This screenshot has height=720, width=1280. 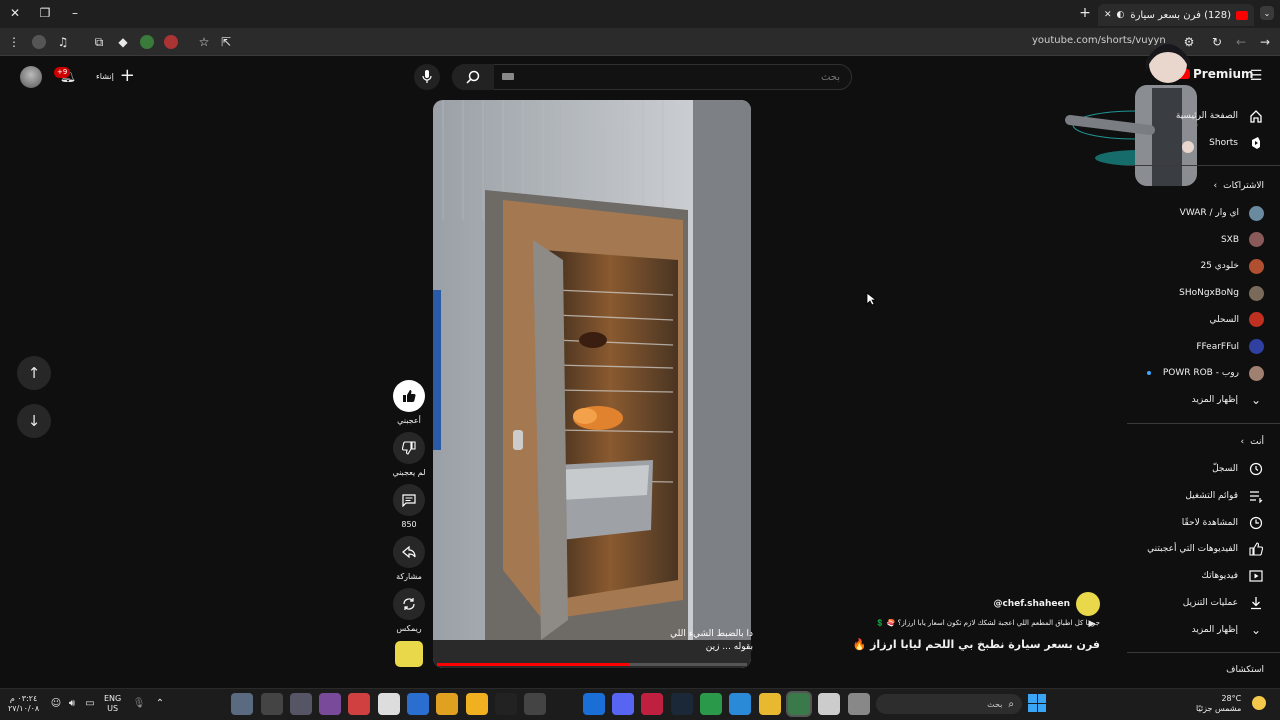 I want to click on windows-start-icon, so click(x=1037, y=703).